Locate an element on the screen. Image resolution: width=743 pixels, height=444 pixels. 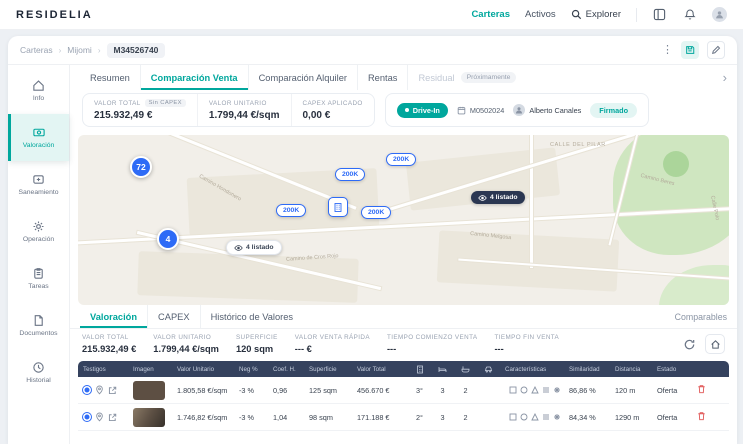
map-cluster-marker: 4 is located at coordinates (168, 239).